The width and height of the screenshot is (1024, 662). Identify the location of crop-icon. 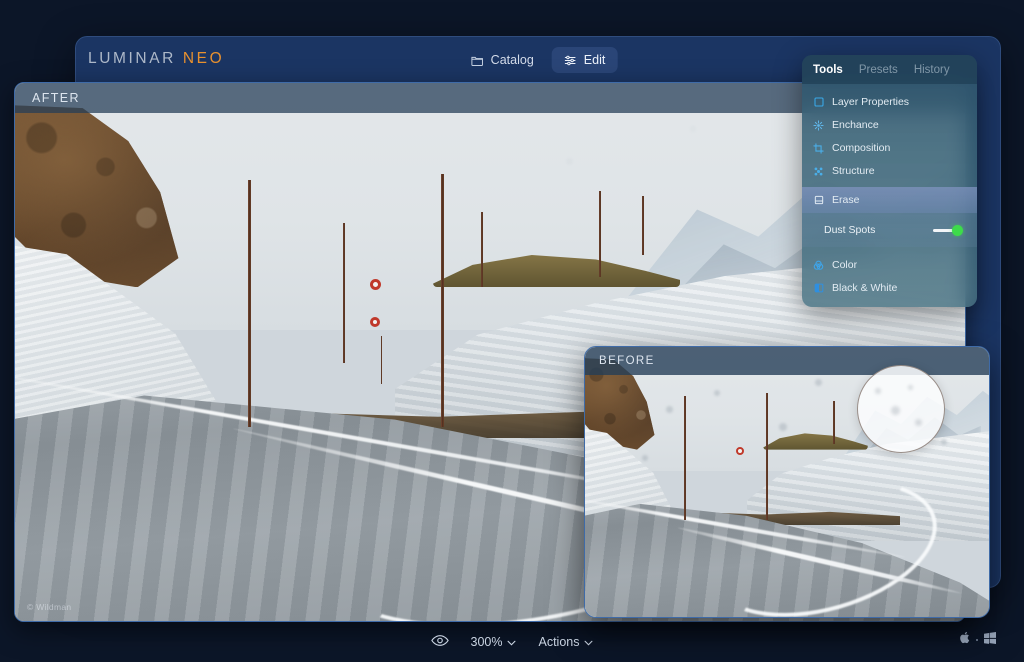
(818, 148).